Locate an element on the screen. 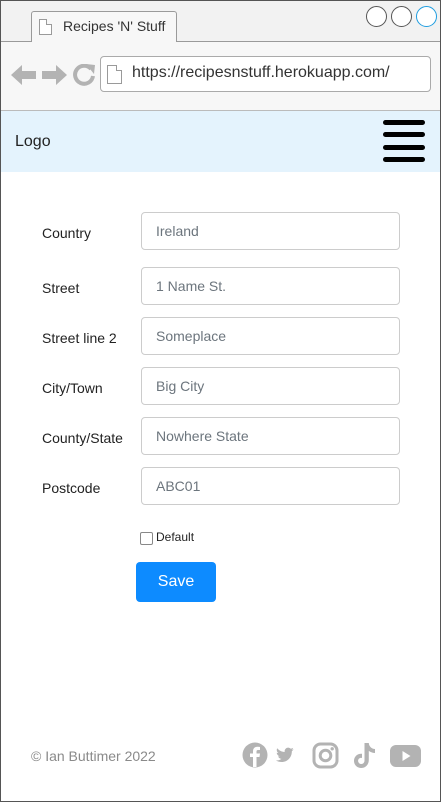 The width and height of the screenshot is (441, 802). twitter-icon is located at coordinates (285, 755).